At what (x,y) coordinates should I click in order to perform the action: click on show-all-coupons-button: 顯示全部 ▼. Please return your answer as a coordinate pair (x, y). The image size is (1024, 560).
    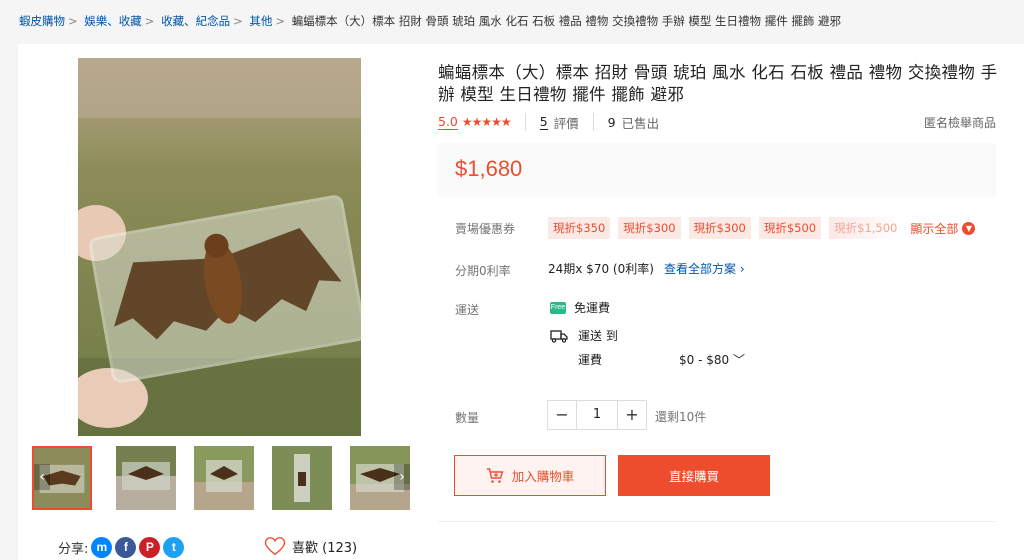
    Looking at the image, I should click on (943, 228).